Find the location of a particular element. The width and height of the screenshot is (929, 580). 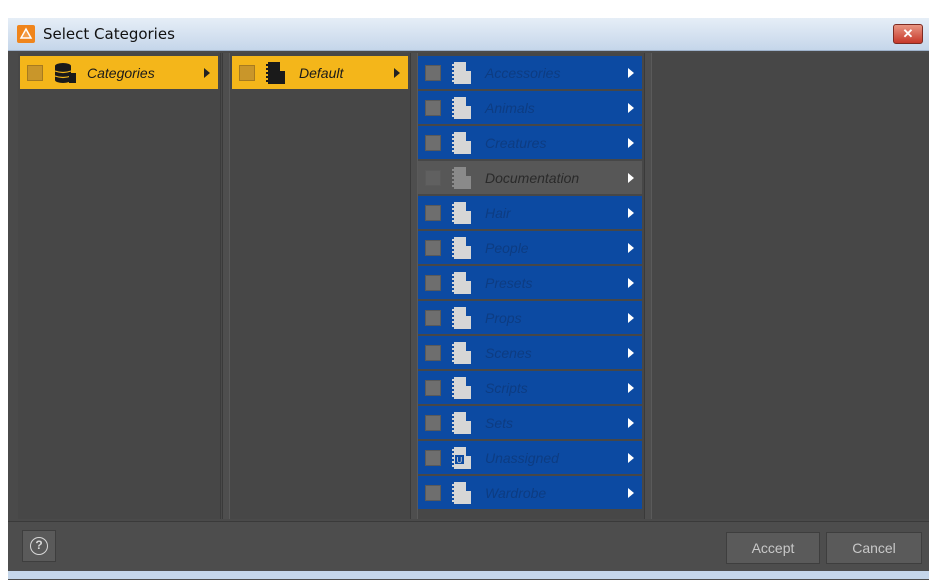

subcategory-label: Scripts is located at coordinates (506, 387).